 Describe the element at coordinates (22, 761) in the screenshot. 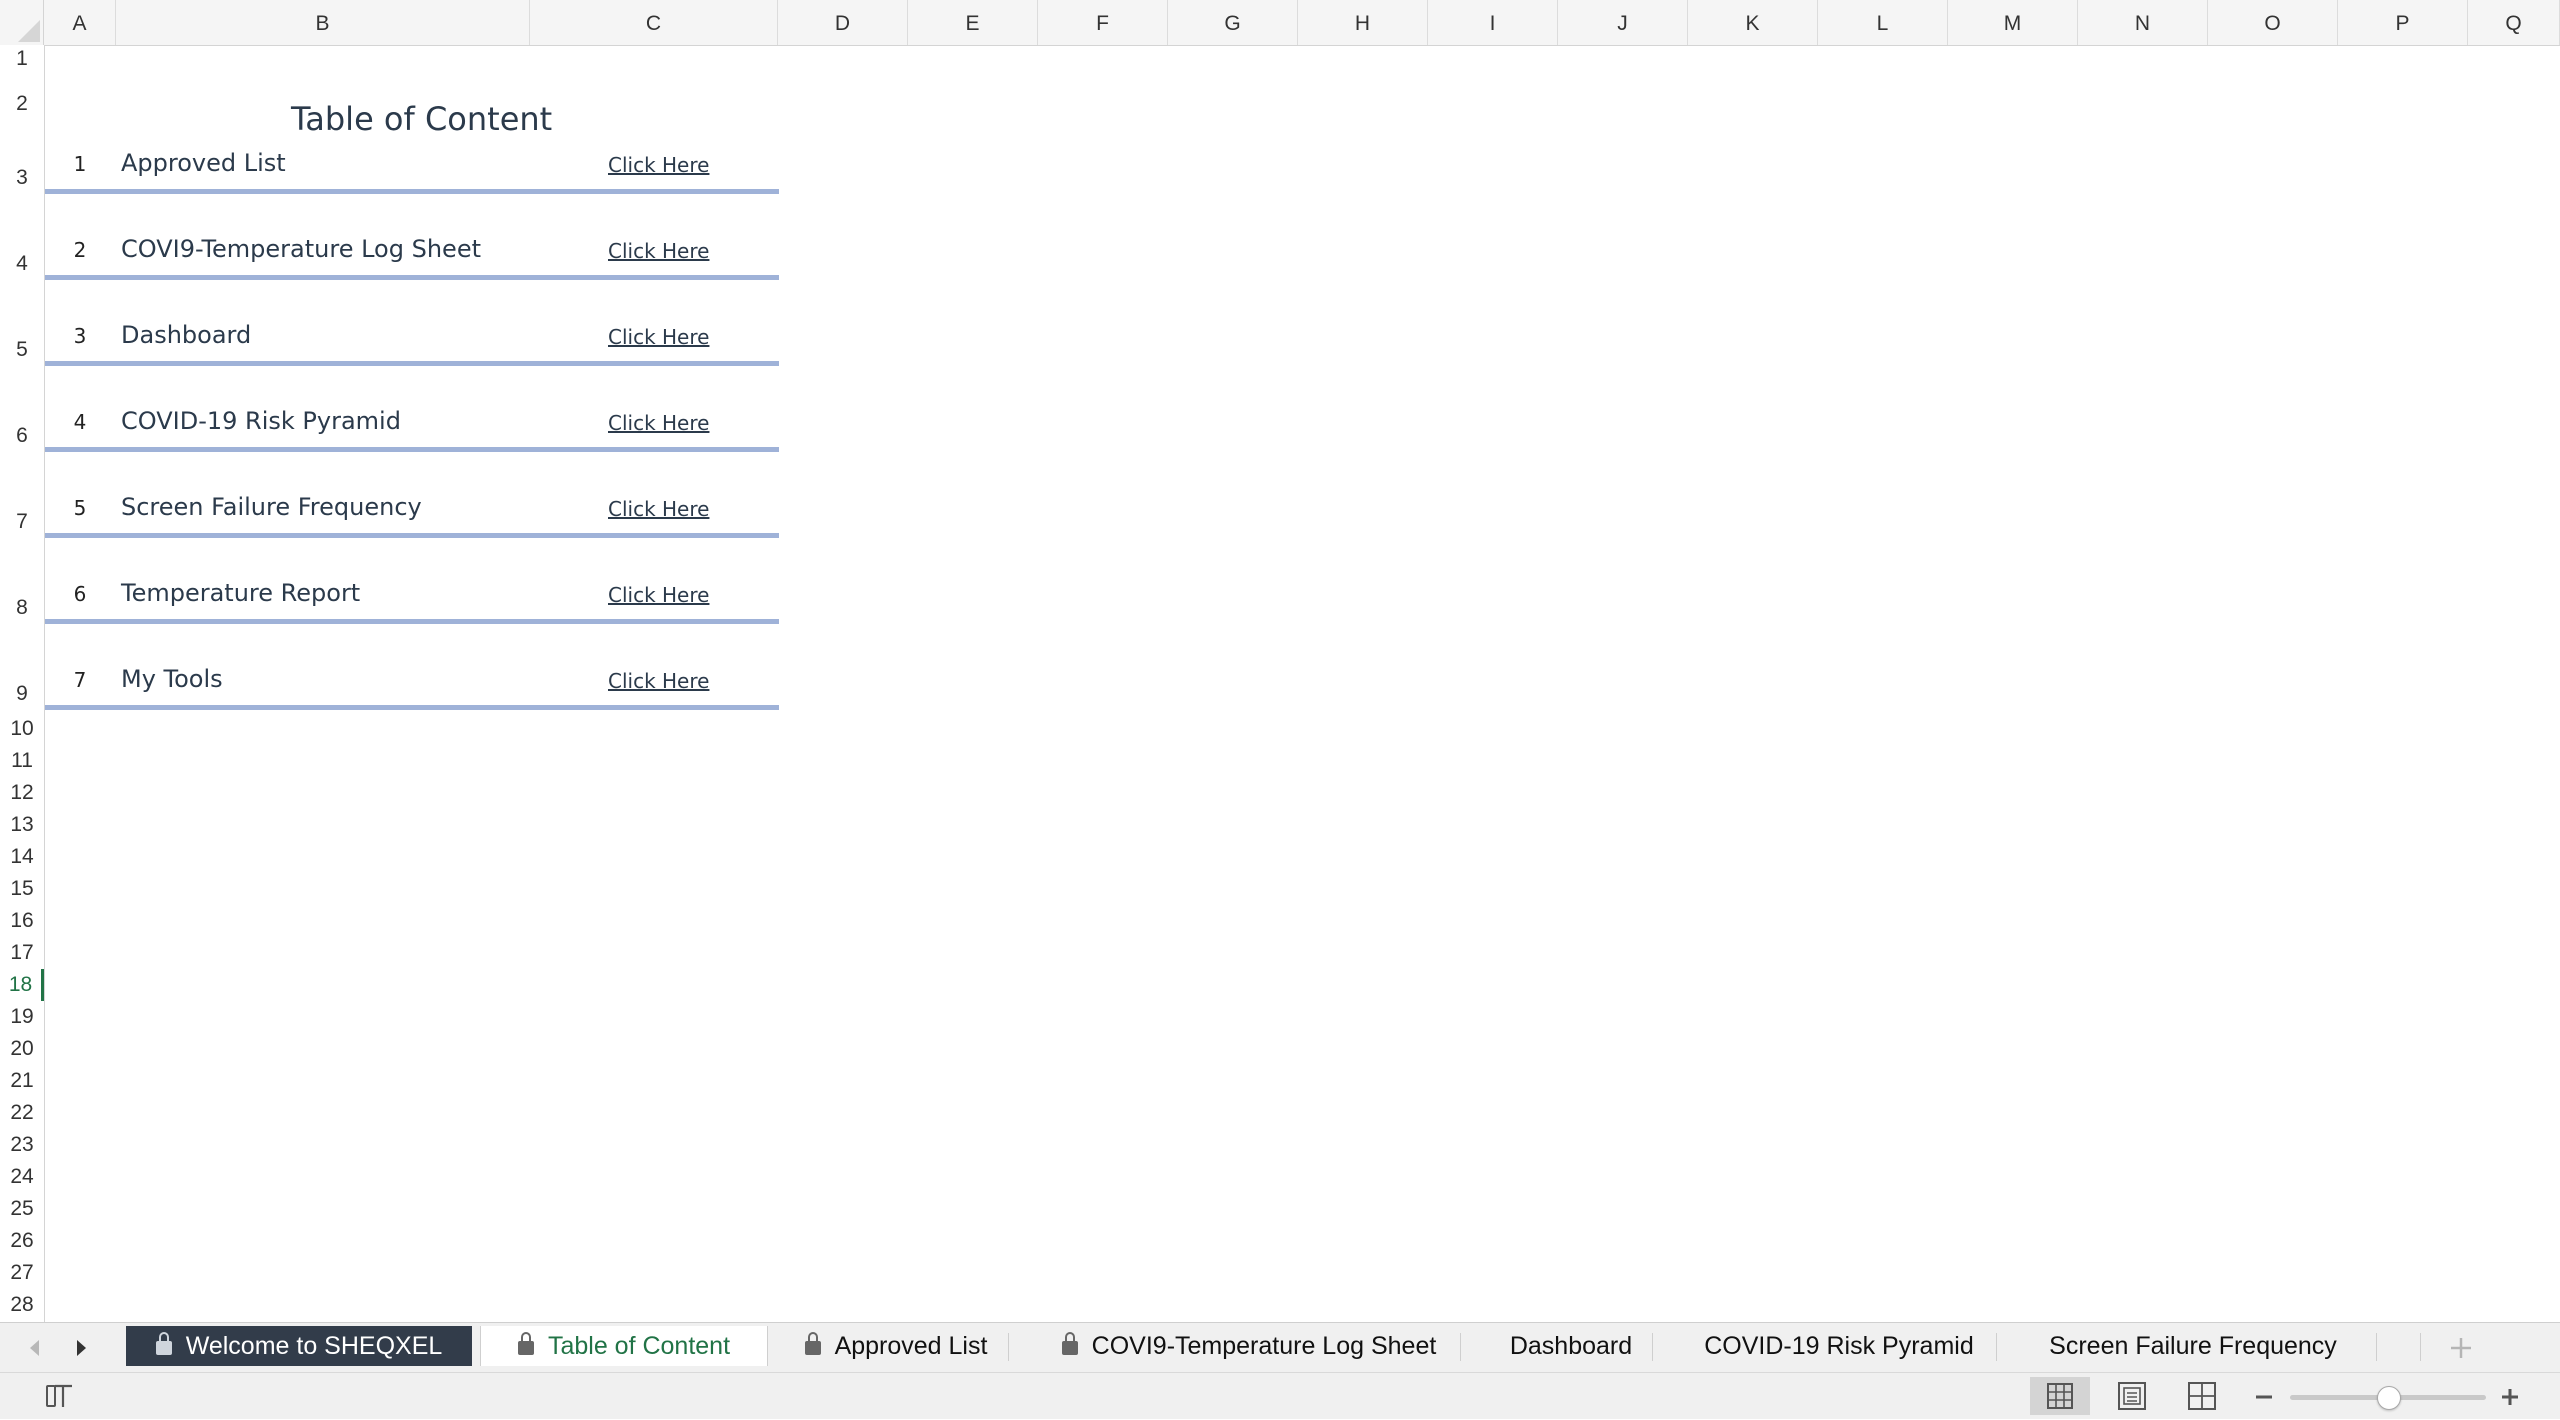

I see `row-header-11: 11` at that location.